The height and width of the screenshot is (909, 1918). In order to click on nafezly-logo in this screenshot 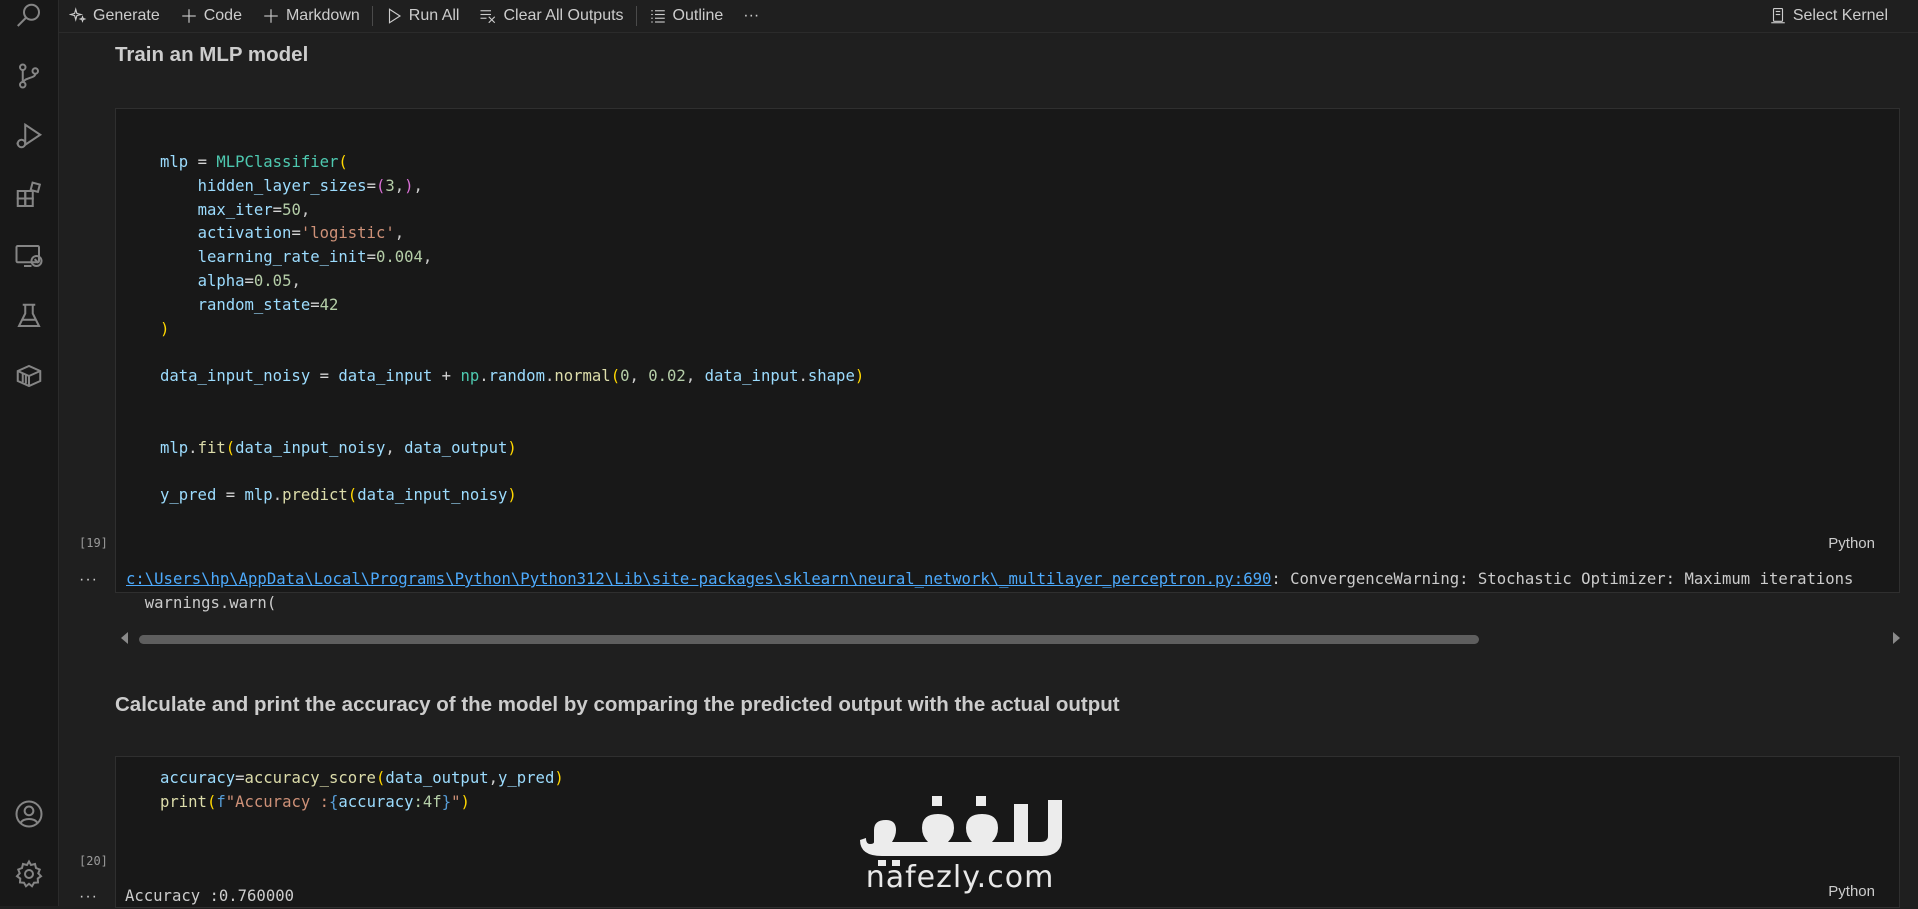, I will do `click(961, 831)`.